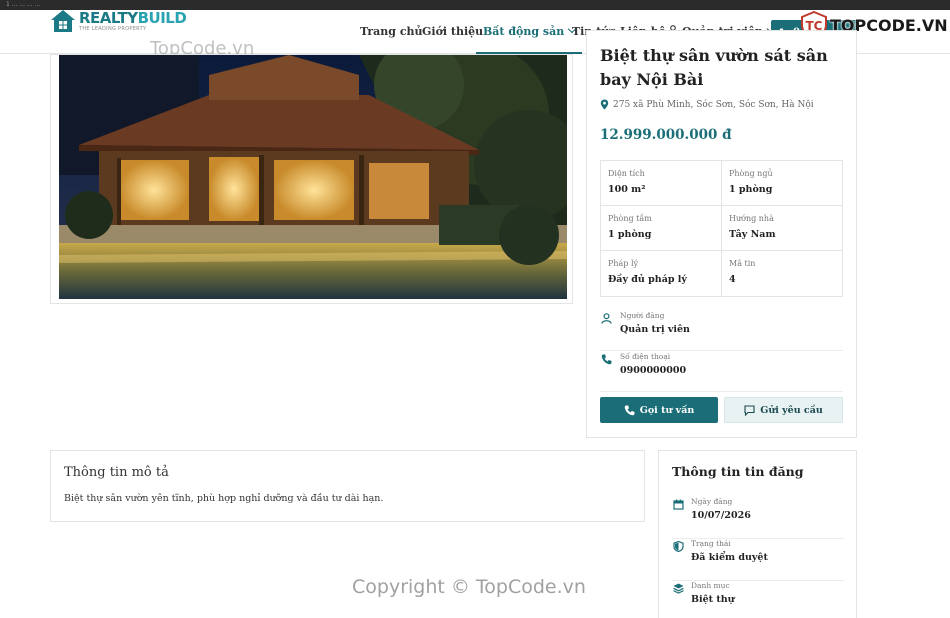 Image resolution: width=950 pixels, height=618 pixels. I want to click on spec-key: Pháp lý, so click(623, 263).